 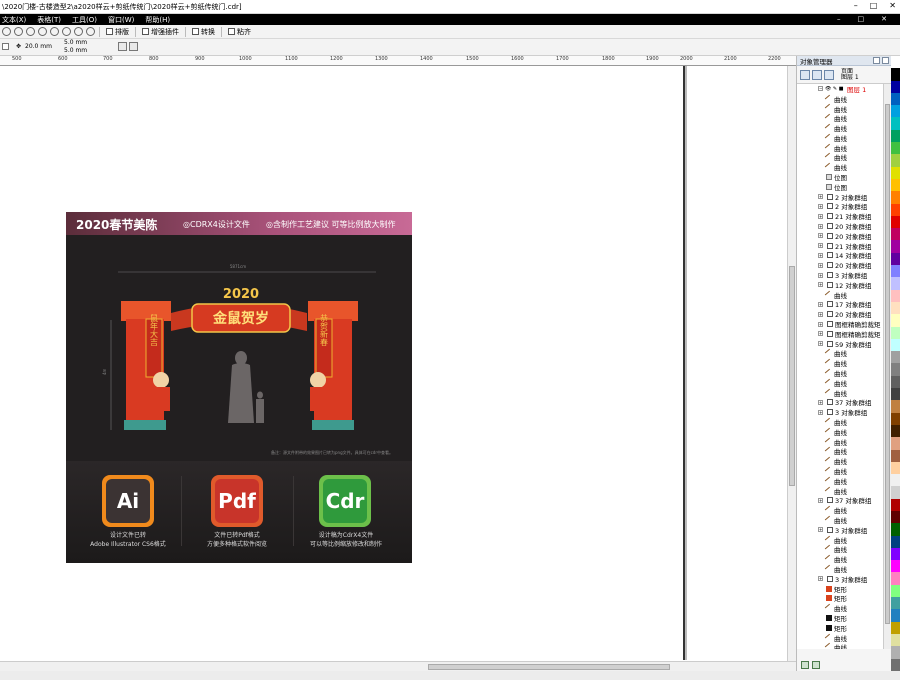 I want to click on show-properties-icon, so click(x=805, y=74).